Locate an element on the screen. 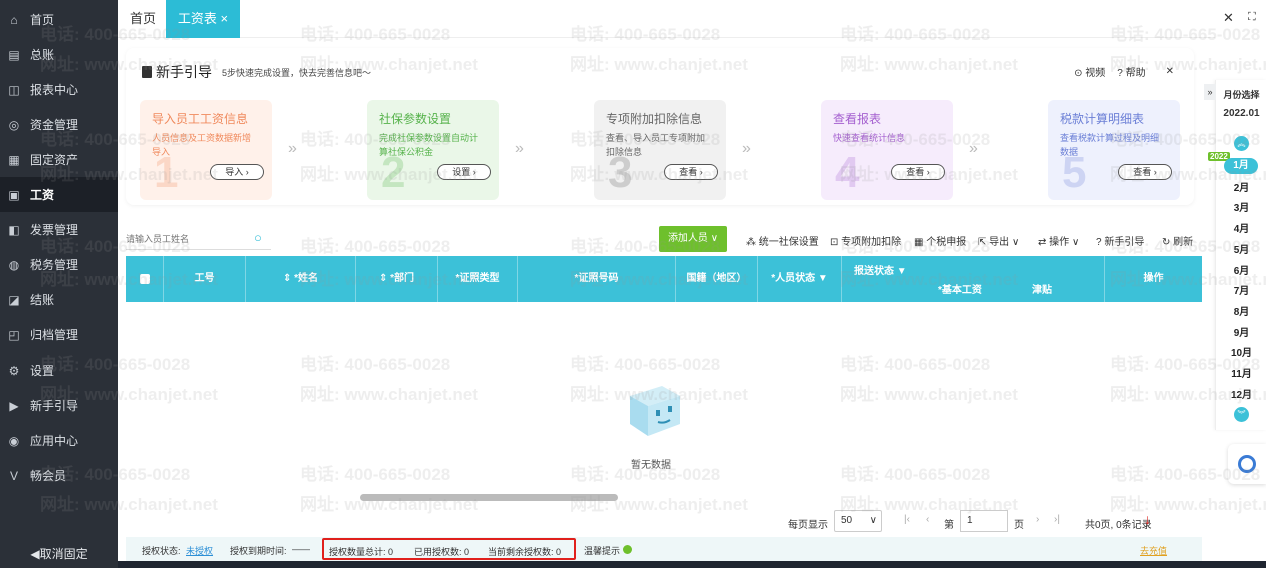 Image resolution: width=1266 pixels, height=568 pixels. play-icon: ⊙ is located at coordinates (1078, 73).